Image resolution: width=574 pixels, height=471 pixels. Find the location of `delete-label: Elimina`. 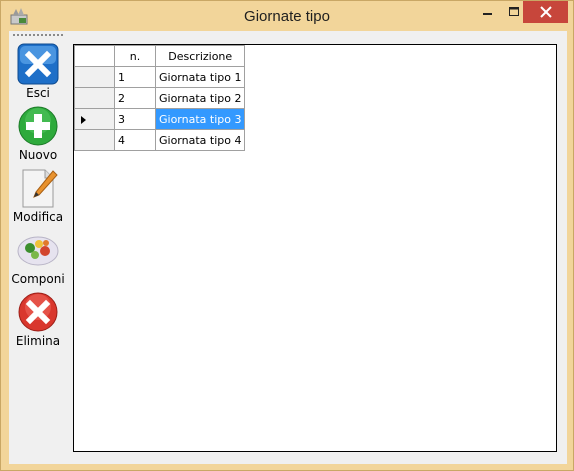

delete-label: Elimina is located at coordinates (38, 341).